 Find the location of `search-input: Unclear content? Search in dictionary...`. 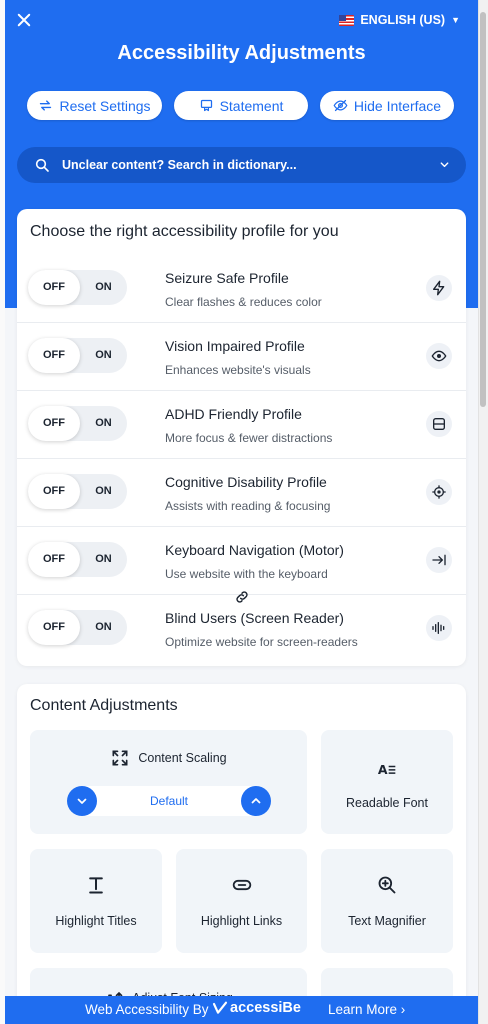

search-input: Unclear content? Search in dictionary... is located at coordinates (179, 165).